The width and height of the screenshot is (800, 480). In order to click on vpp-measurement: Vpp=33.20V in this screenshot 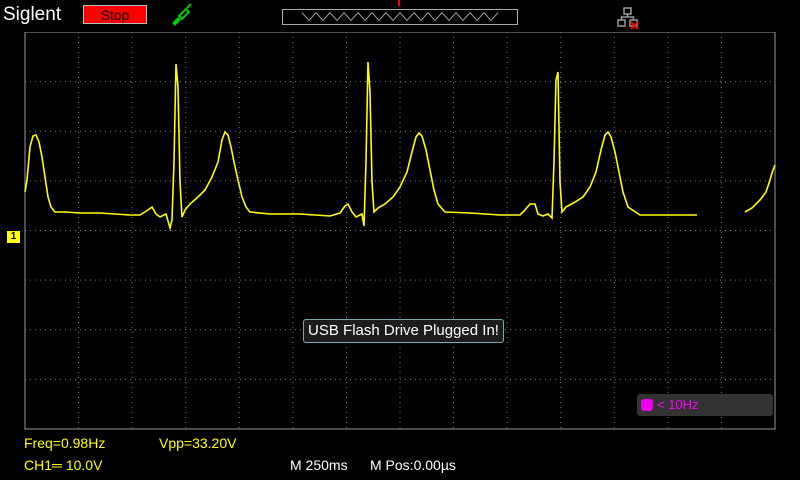, I will do `click(198, 443)`.